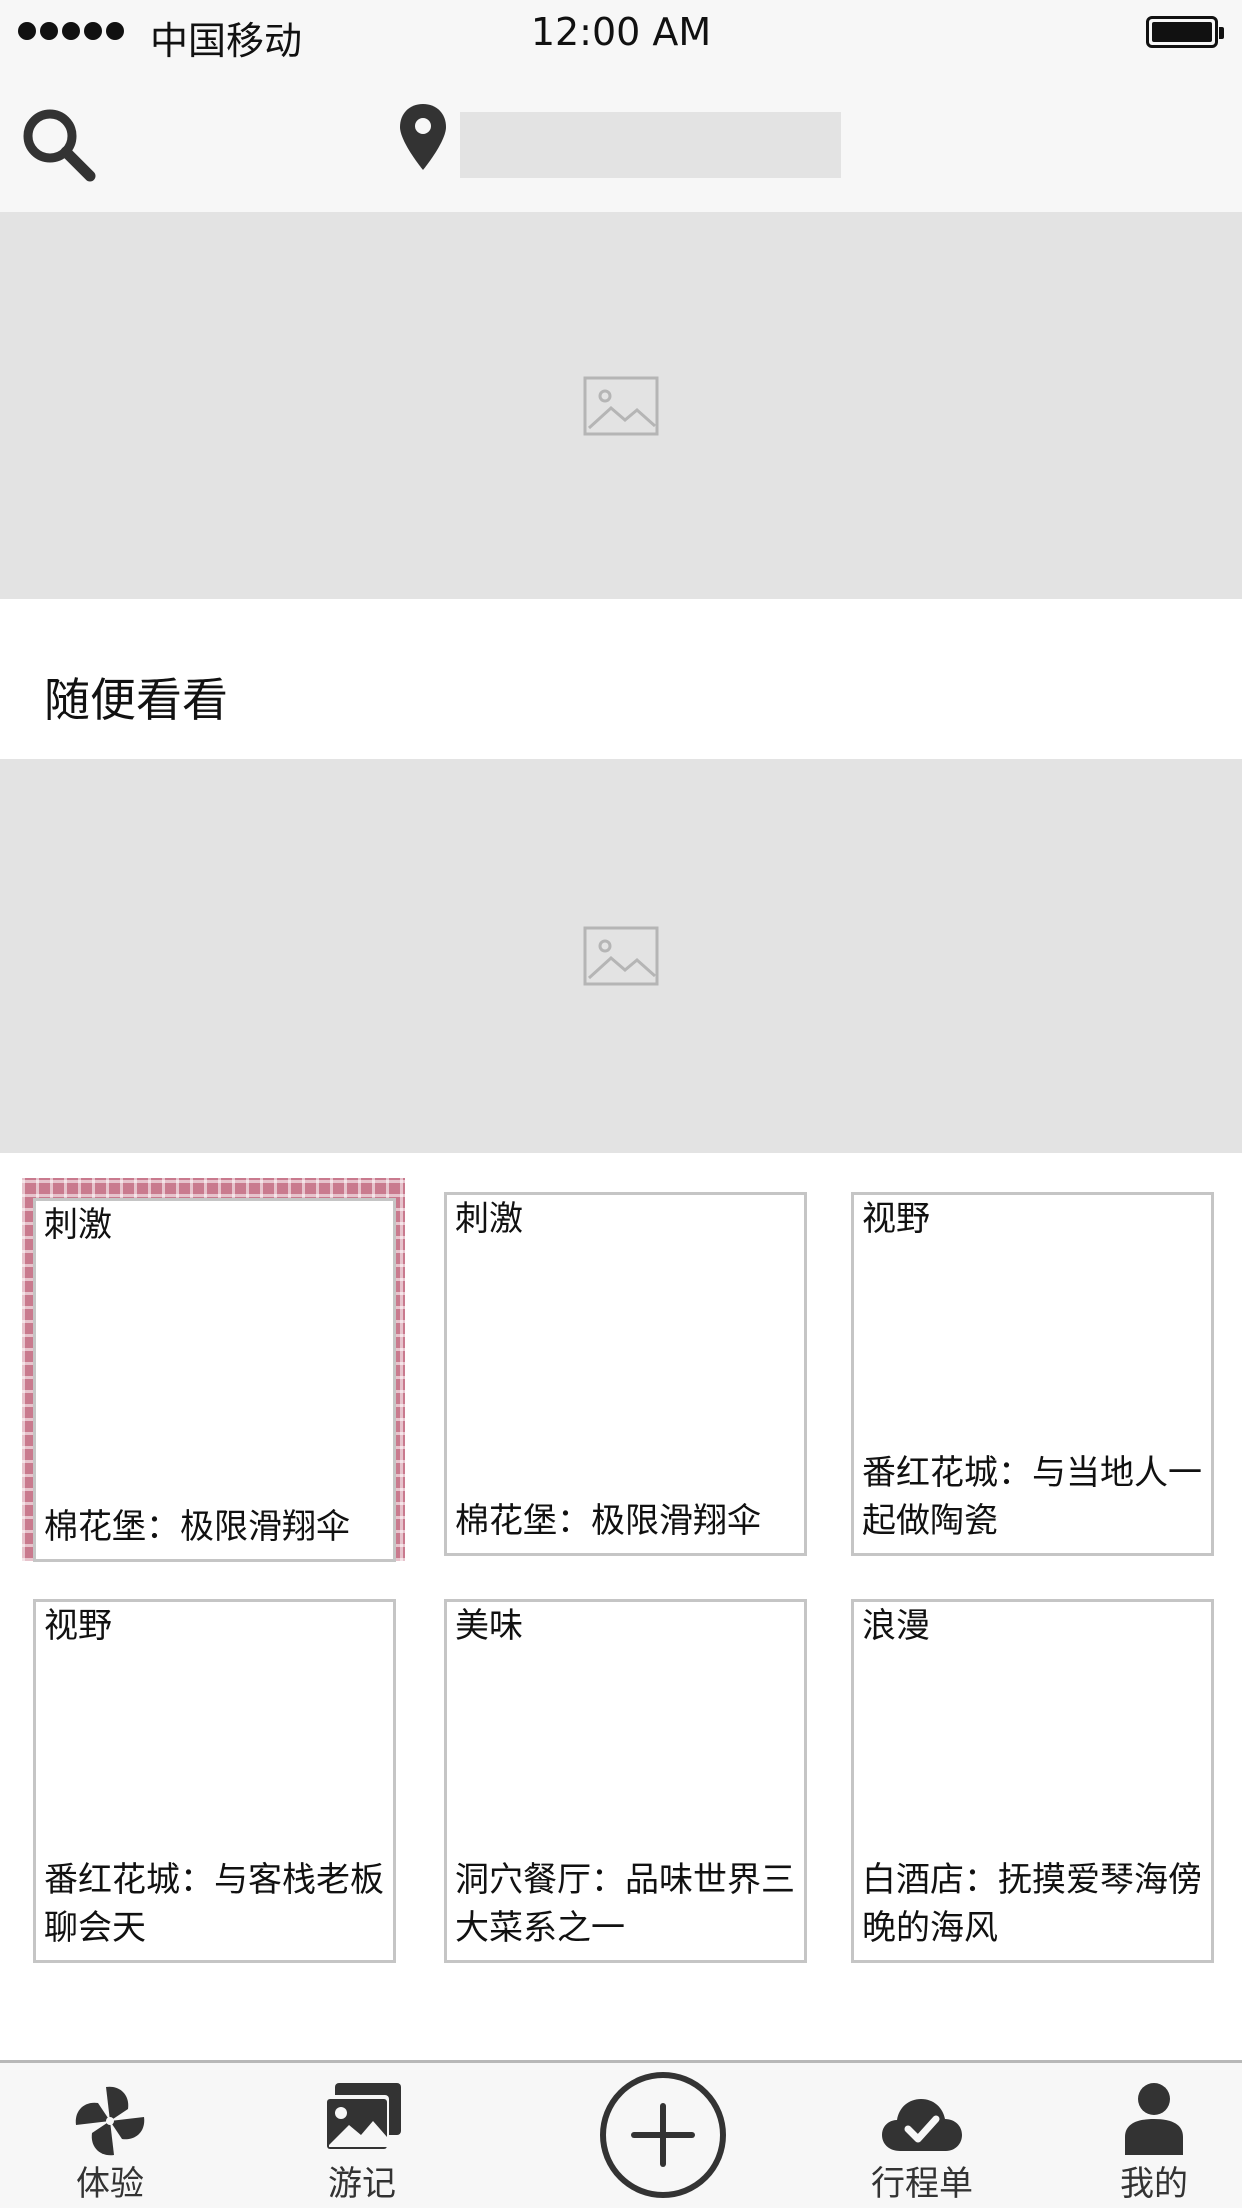  What do you see at coordinates (625, 1781) in the screenshot?
I see `experience-card: 美味 洞穴餐厅：品味世界三大菜系之一` at bounding box center [625, 1781].